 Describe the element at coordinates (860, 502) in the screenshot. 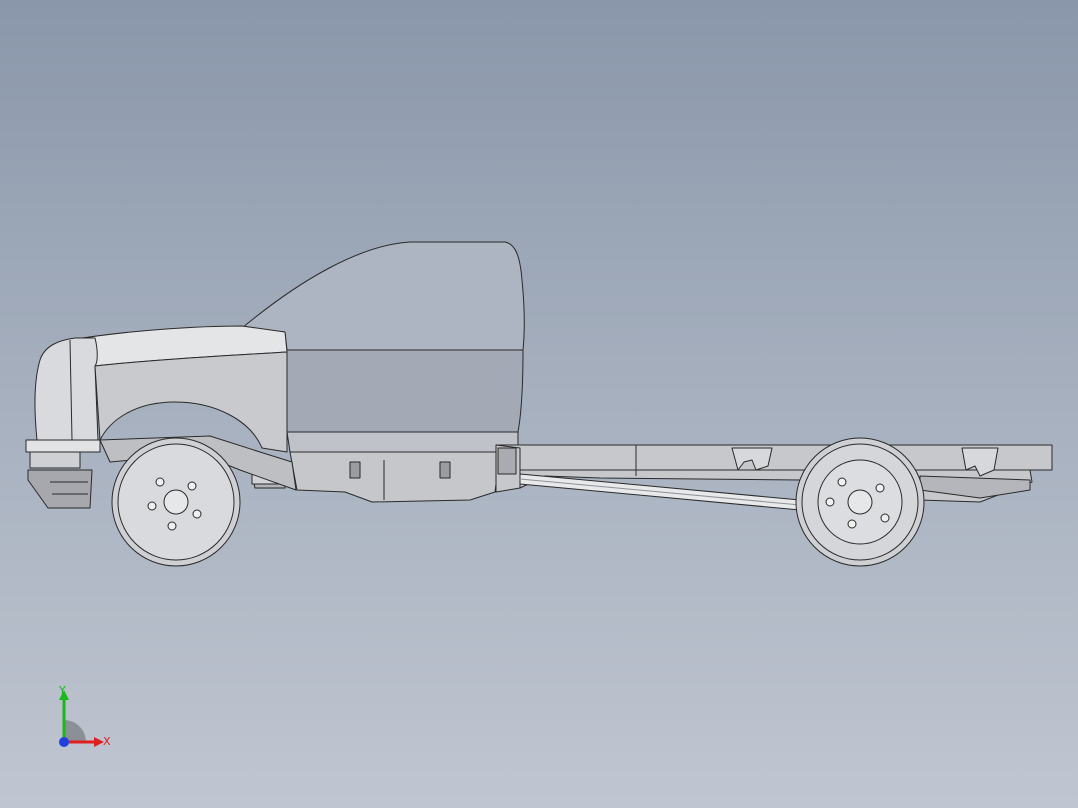

I see `rear-wheel` at that location.